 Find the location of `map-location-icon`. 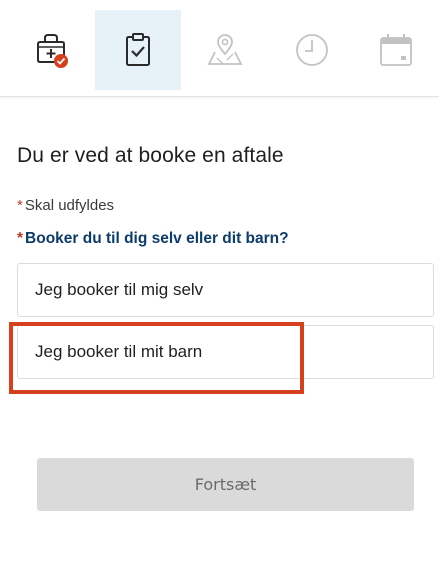

map-location-icon is located at coordinates (225, 50).